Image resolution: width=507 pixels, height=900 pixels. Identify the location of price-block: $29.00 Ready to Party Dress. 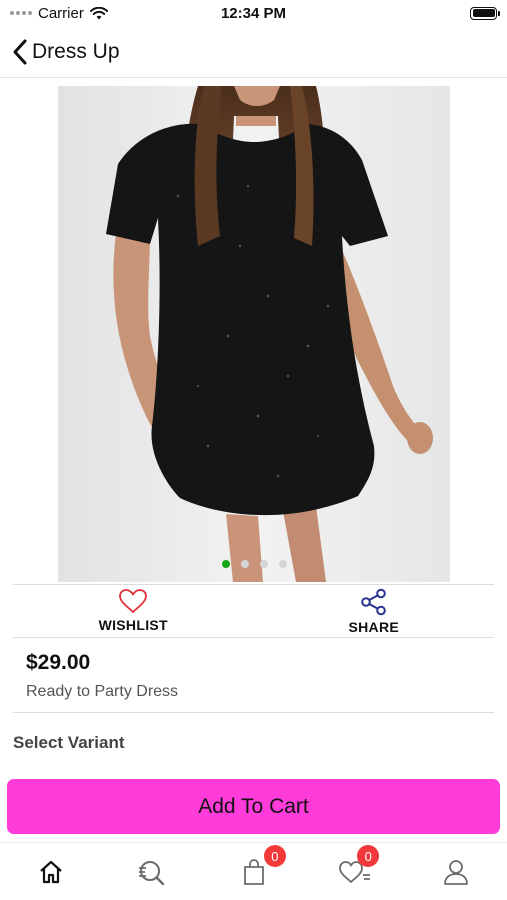
(253, 675).